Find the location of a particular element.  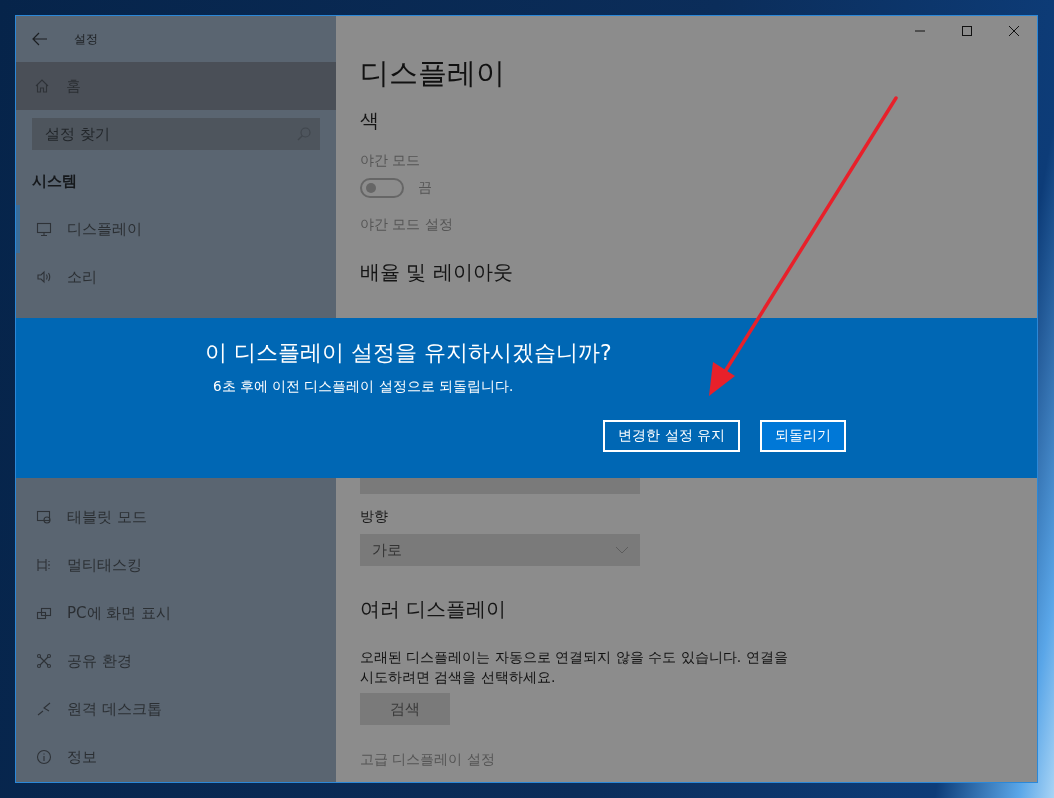

sidebar-item: 소리 is located at coordinates (176, 277).